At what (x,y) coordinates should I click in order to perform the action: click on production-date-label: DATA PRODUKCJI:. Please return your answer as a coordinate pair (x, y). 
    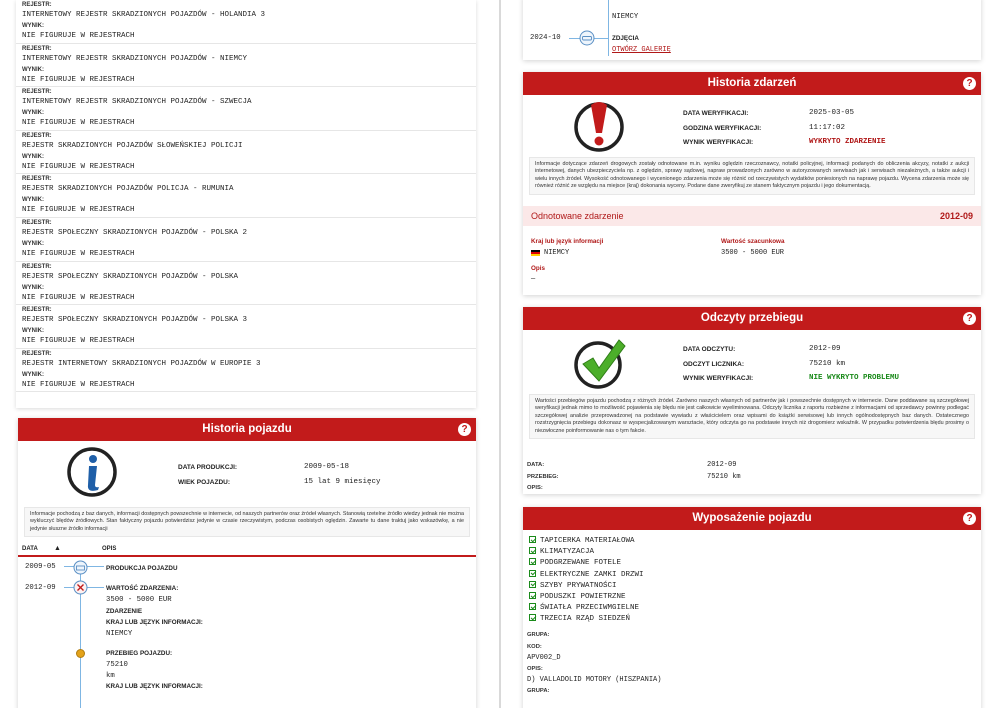
    Looking at the image, I should click on (208, 467).